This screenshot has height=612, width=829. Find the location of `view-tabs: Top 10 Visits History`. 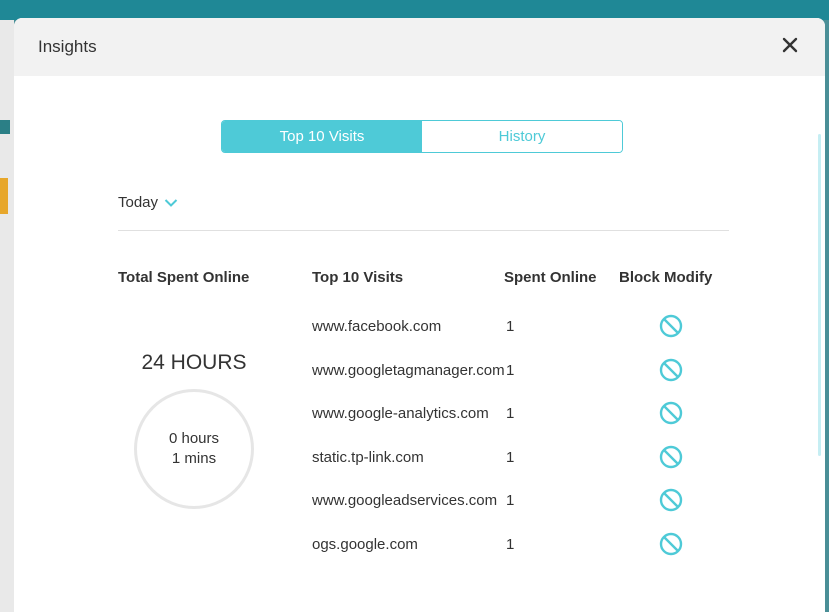

view-tabs: Top 10 Visits History is located at coordinates (422, 136).